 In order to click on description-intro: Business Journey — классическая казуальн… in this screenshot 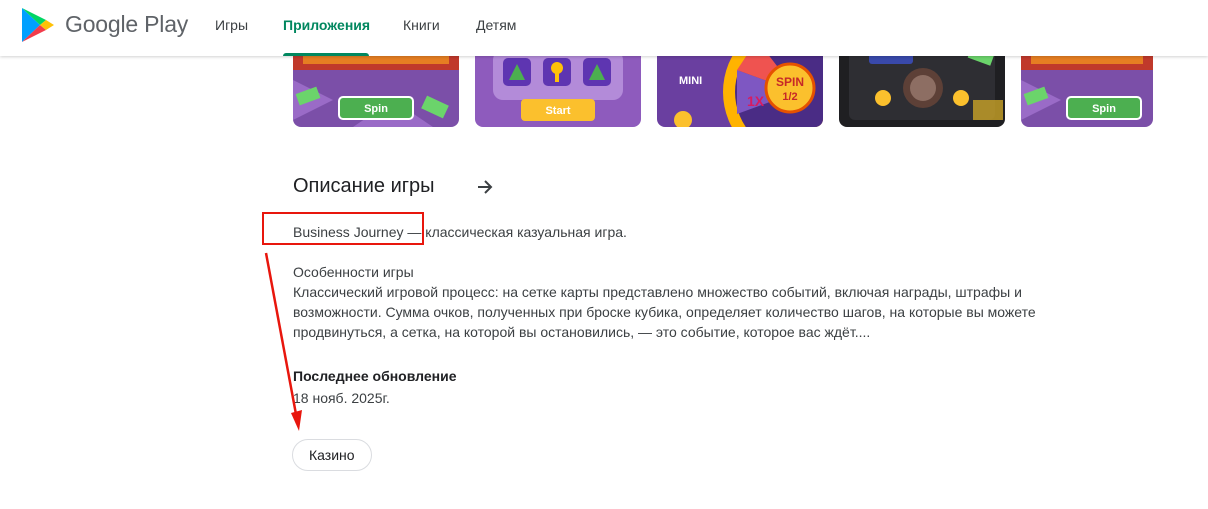, I will do `click(460, 232)`.